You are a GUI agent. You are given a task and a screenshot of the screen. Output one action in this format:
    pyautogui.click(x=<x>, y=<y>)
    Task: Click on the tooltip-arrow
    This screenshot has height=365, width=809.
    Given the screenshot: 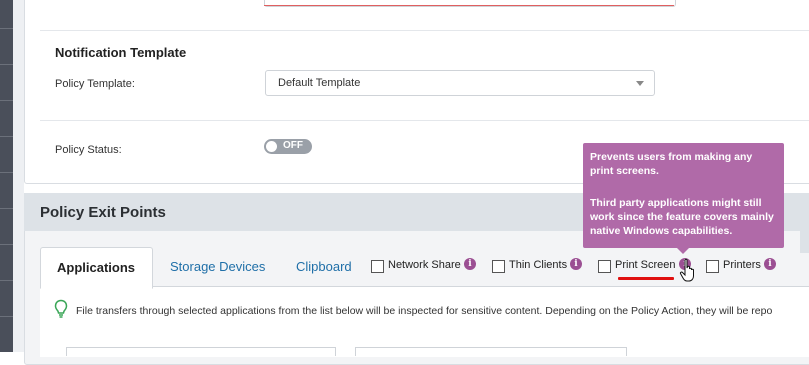 What is the action you would take?
    pyautogui.click(x=683, y=251)
    